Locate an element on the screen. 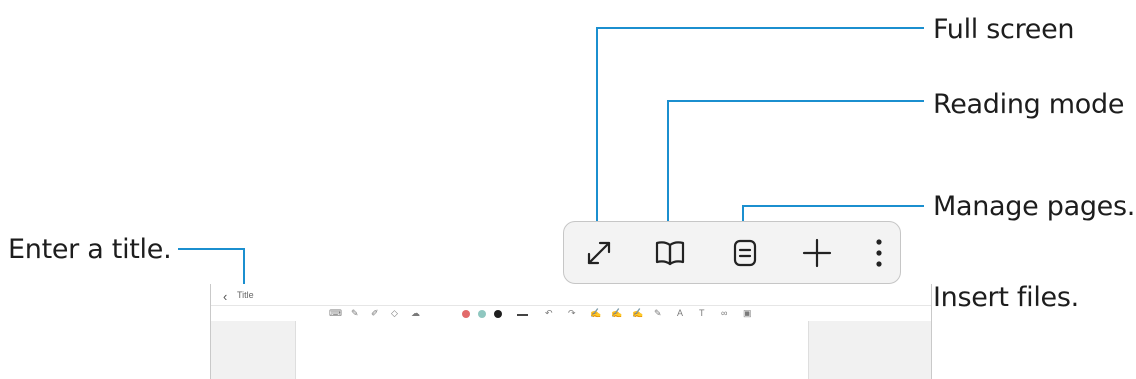  lasso-icon: ☁ is located at coordinates (415, 313).